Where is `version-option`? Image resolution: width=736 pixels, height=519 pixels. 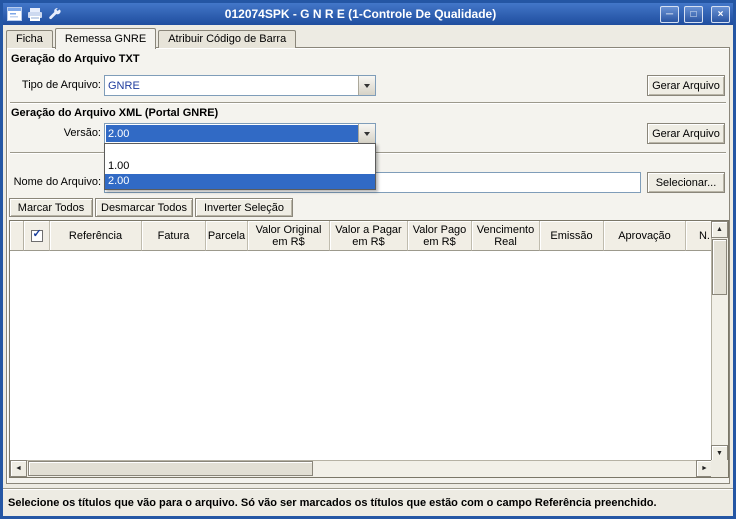 version-option is located at coordinates (240, 151).